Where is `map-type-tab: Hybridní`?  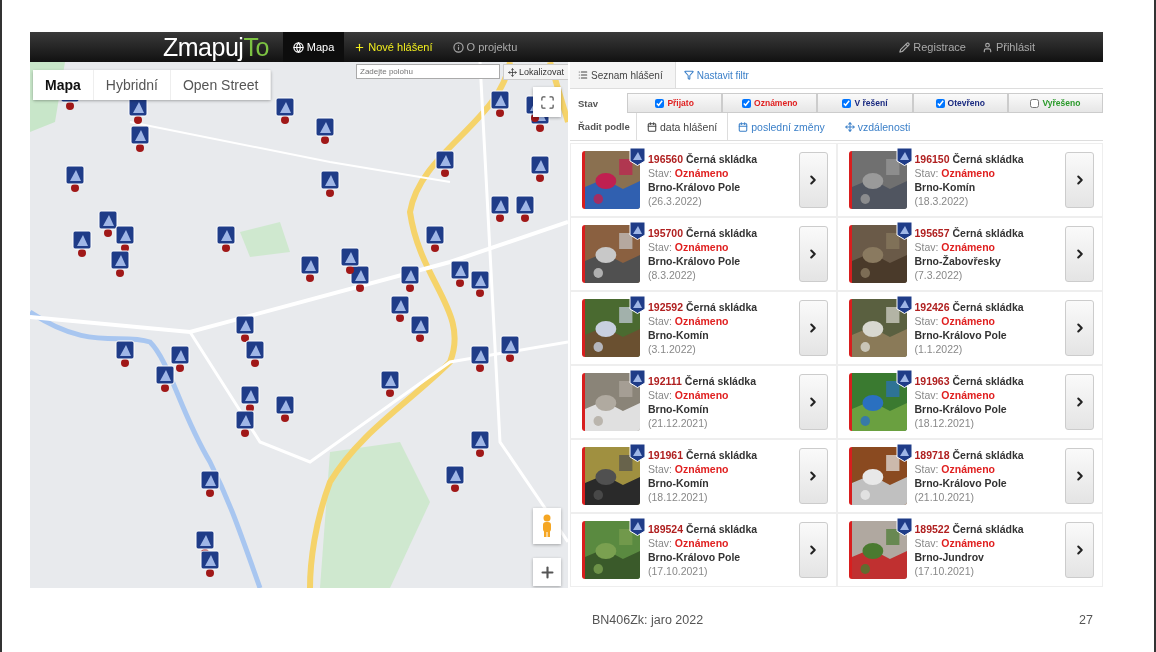 map-type-tab: Hybridní is located at coordinates (132, 85).